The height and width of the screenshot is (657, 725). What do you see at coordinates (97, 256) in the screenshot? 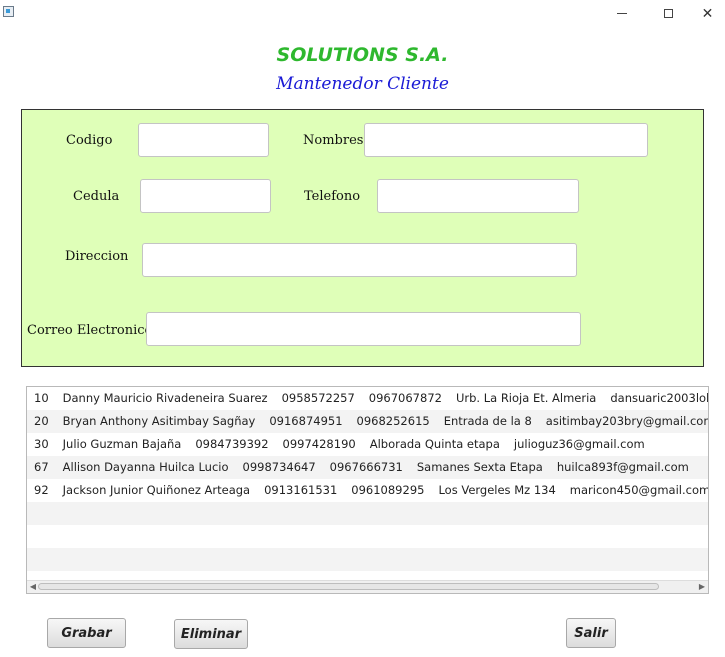
I see `direccion-label: Direccion` at bounding box center [97, 256].